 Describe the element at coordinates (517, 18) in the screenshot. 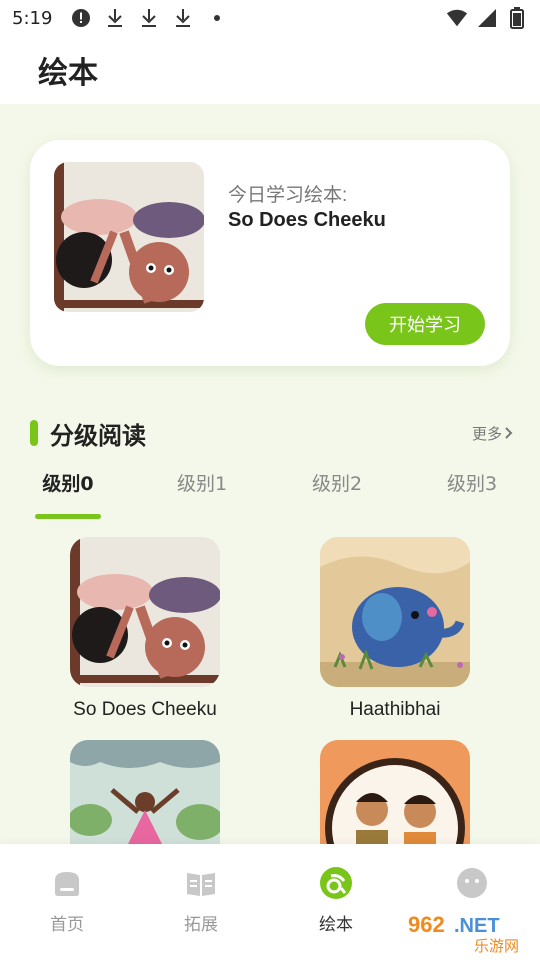

I see `battery-icon` at that location.